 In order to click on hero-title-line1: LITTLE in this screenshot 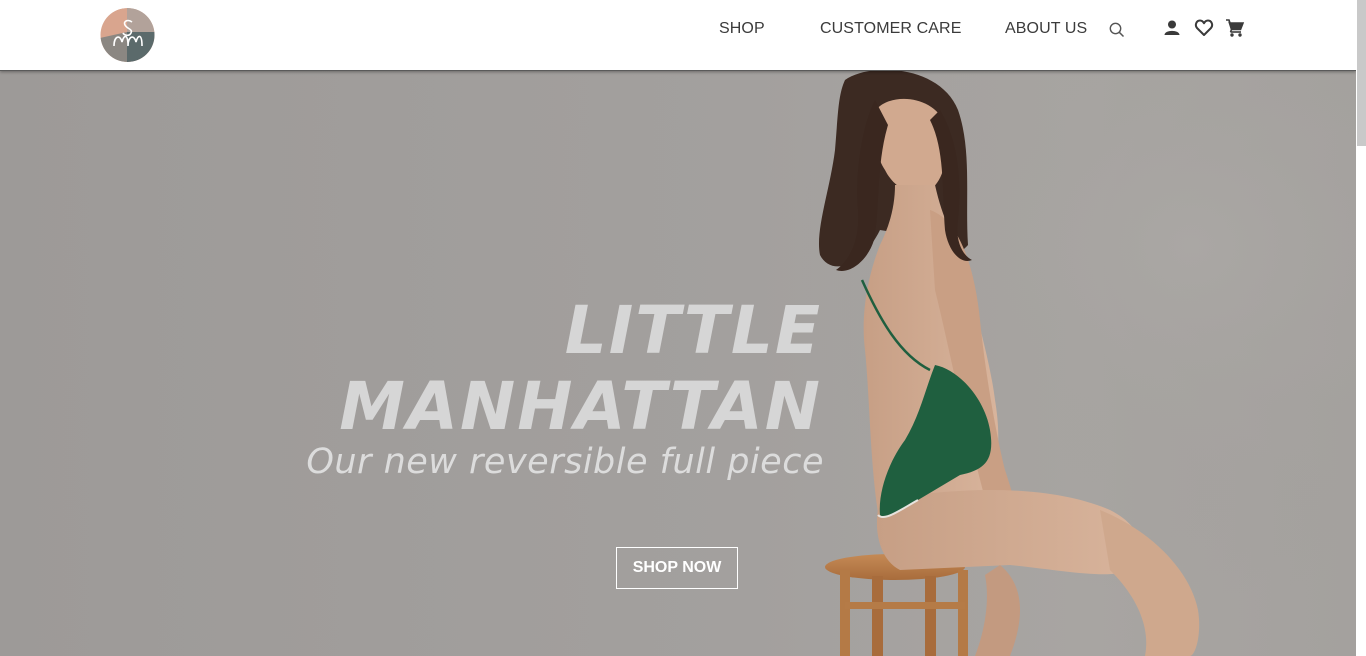, I will do `click(693, 330)`.